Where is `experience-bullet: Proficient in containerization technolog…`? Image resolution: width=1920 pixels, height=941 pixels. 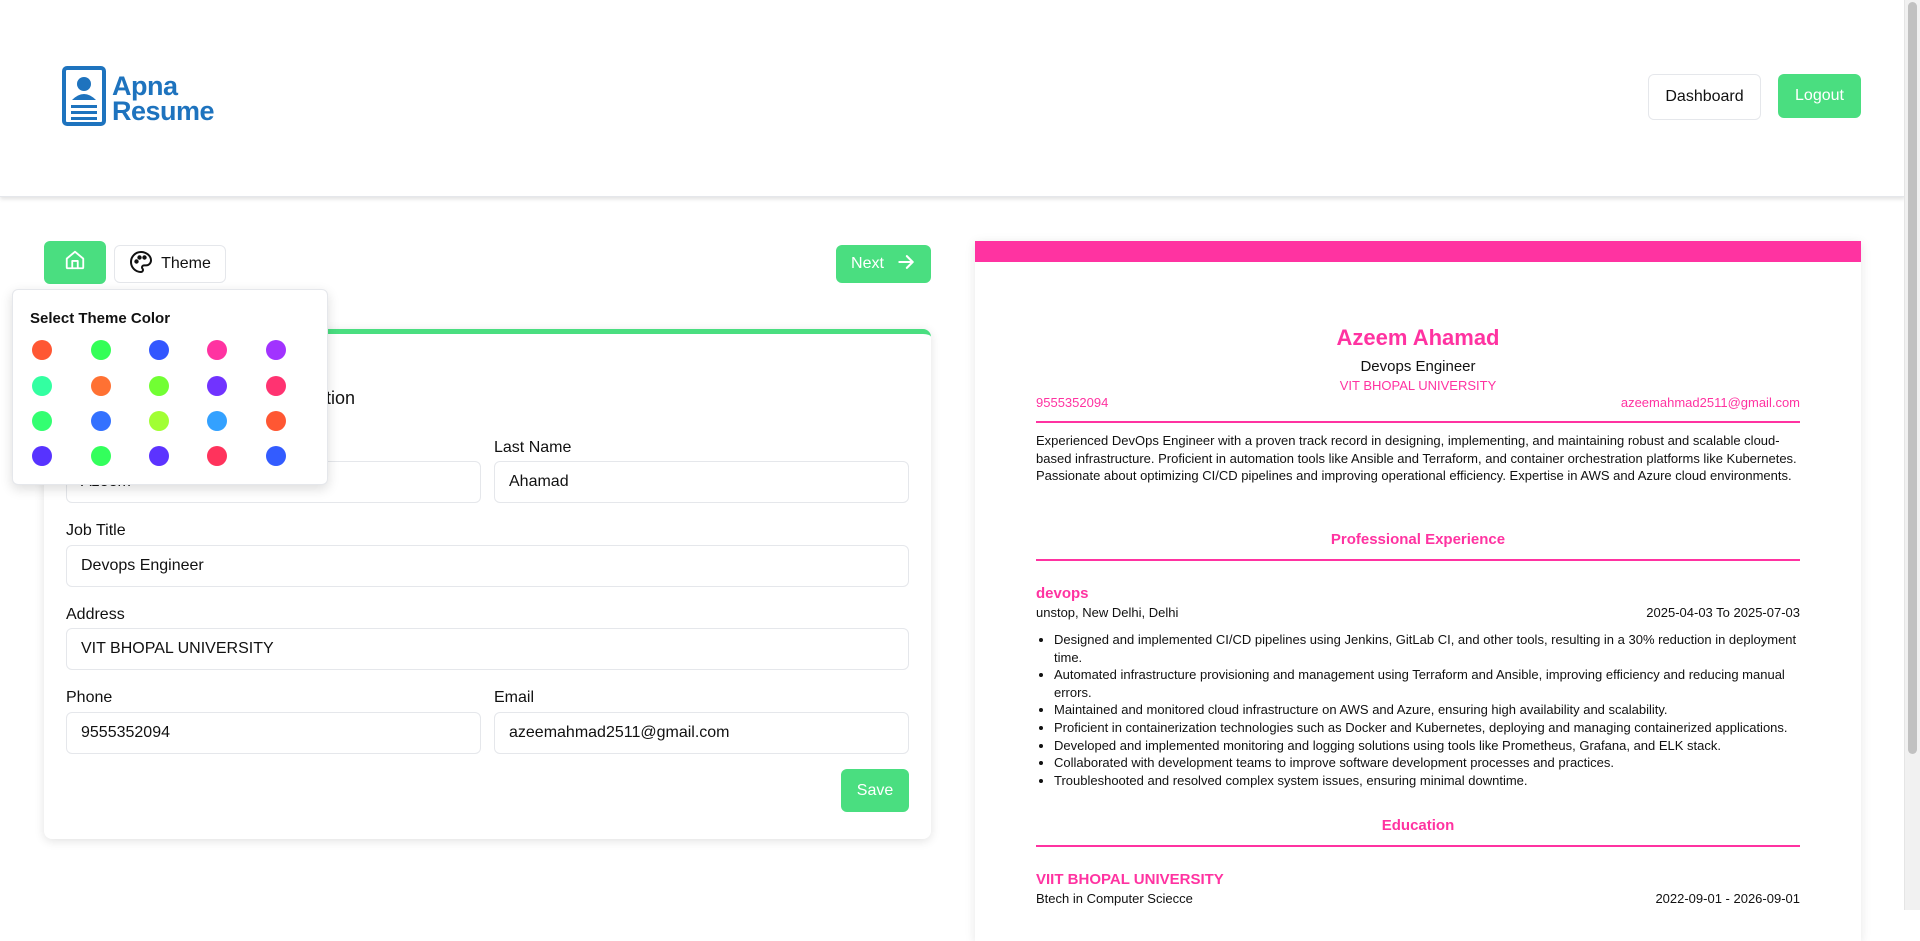 experience-bullet: Proficient in containerization technolog… is located at coordinates (1436, 728).